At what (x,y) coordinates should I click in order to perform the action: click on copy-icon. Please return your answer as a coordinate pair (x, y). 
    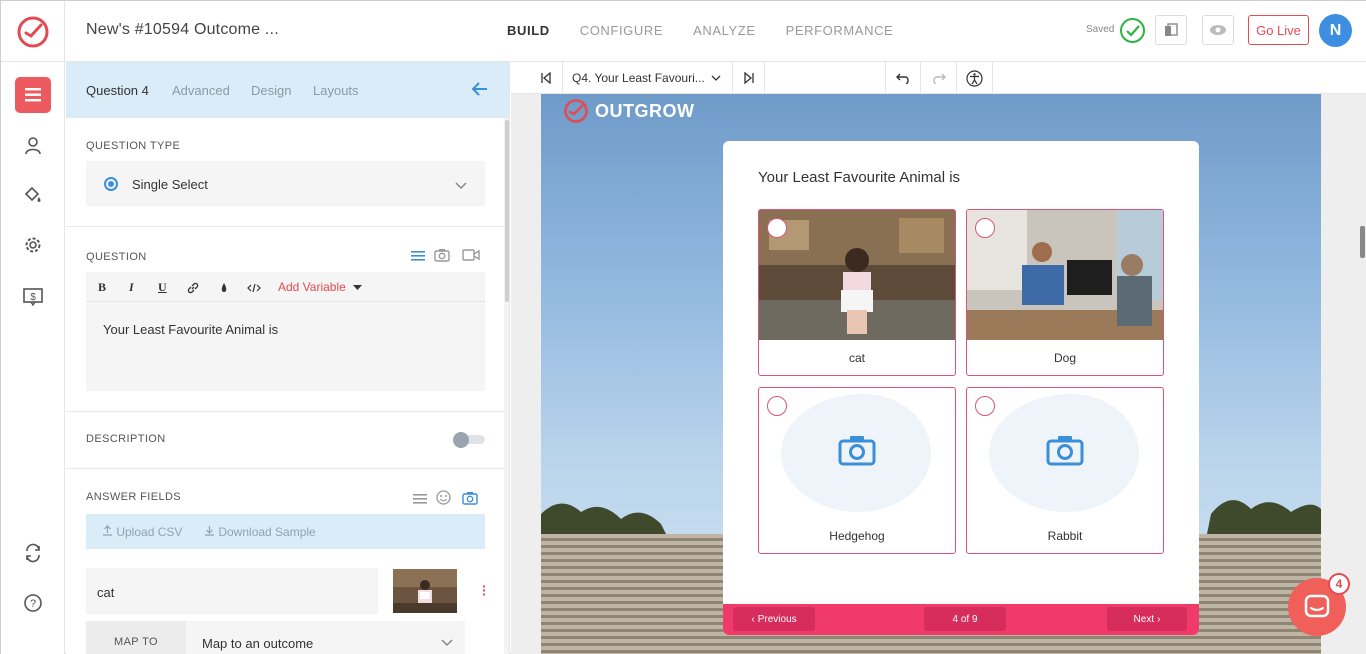
    Looking at the image, I should click on (1171, 29).